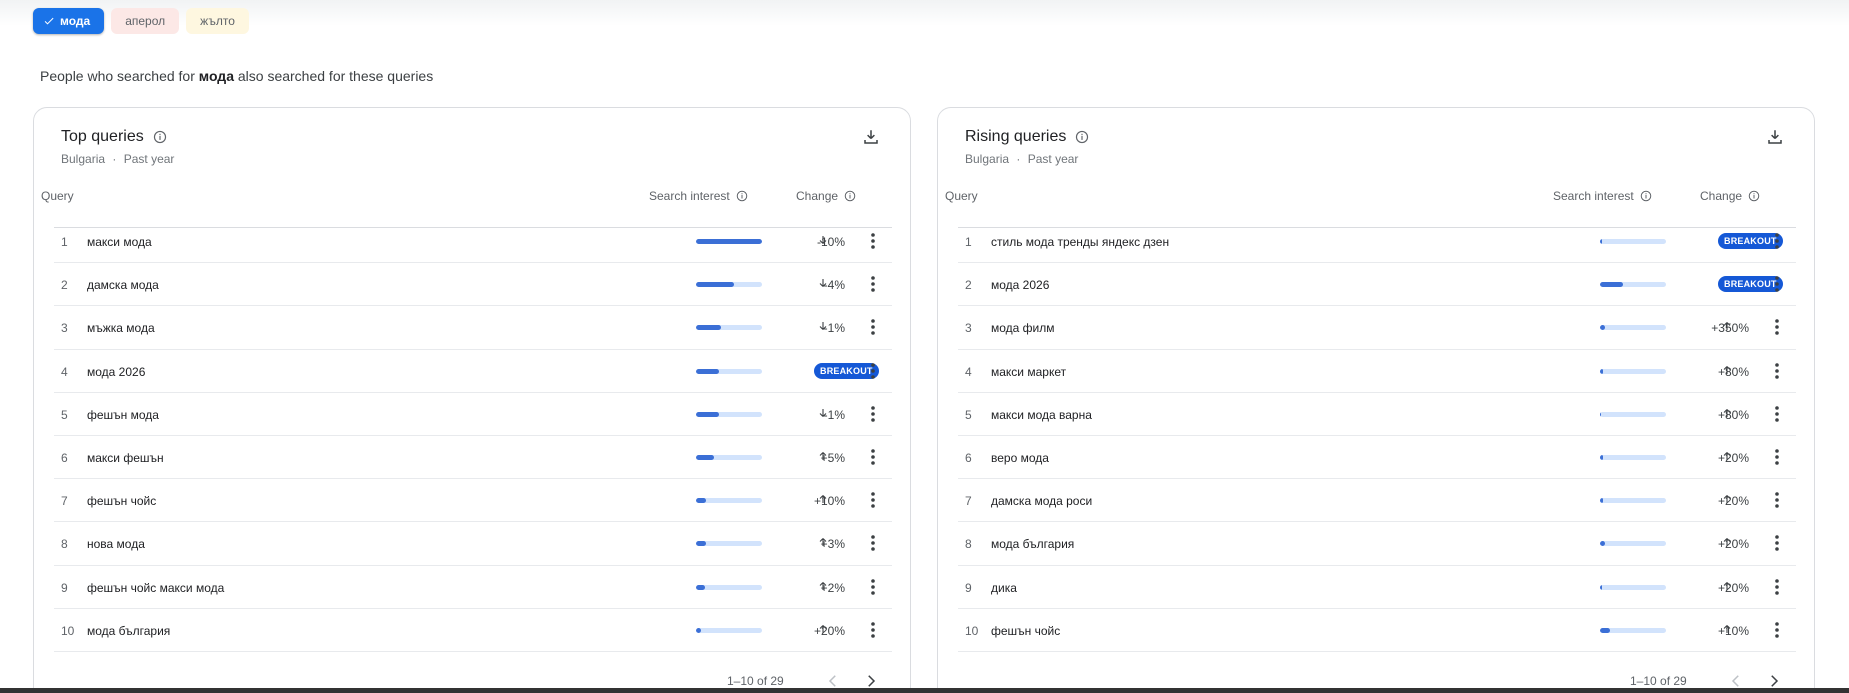  Describe the element at coordinates (1377, 458) in the screenshot. I see `table-row: 6 веро мода +20%` at that location.